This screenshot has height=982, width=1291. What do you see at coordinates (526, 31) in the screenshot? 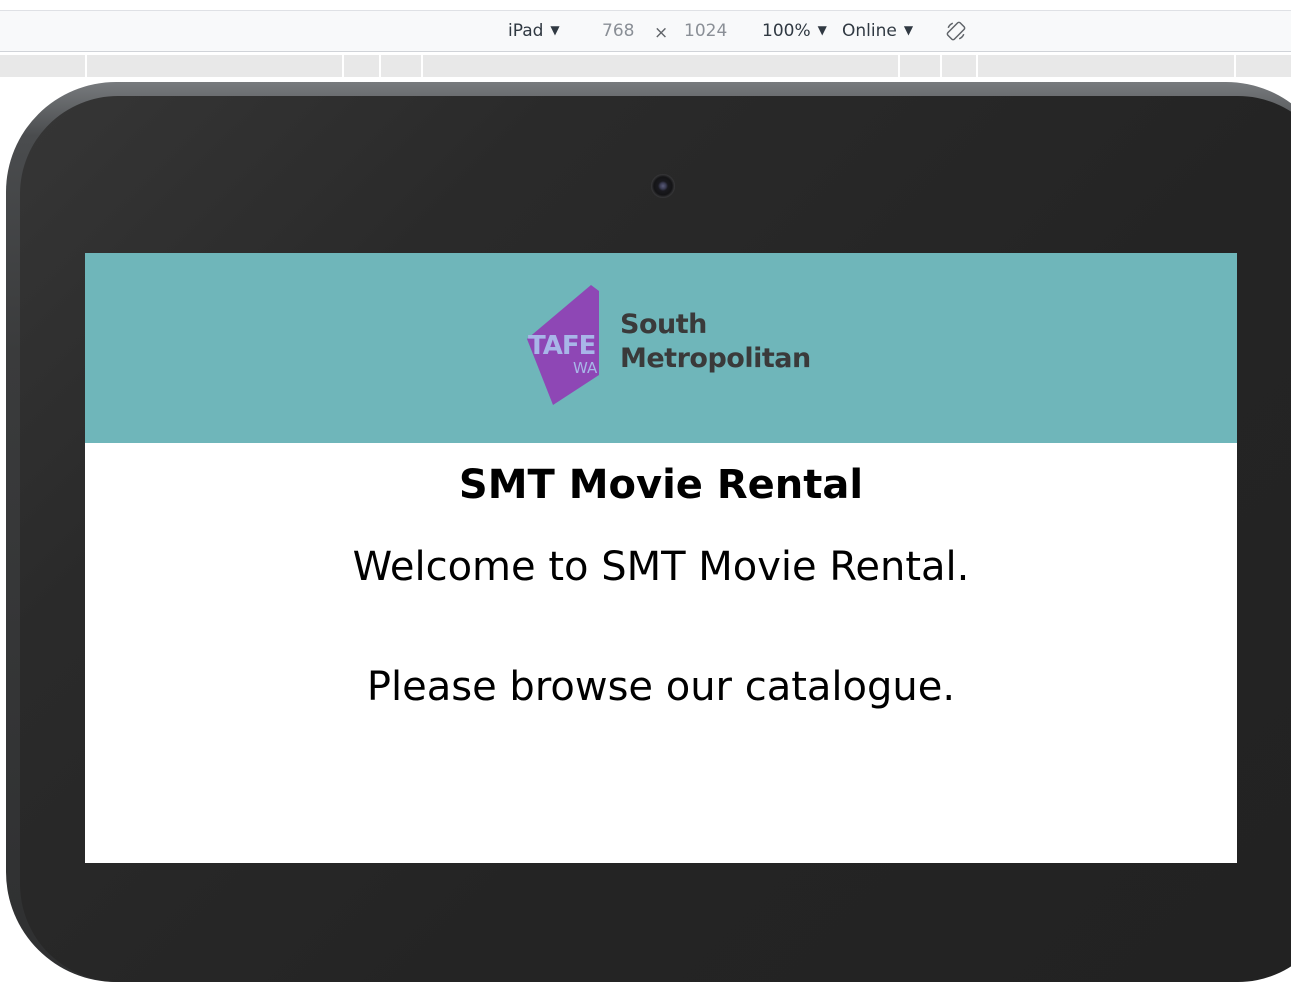
I see `device-label: iPad` at bounding box center [526, 31].